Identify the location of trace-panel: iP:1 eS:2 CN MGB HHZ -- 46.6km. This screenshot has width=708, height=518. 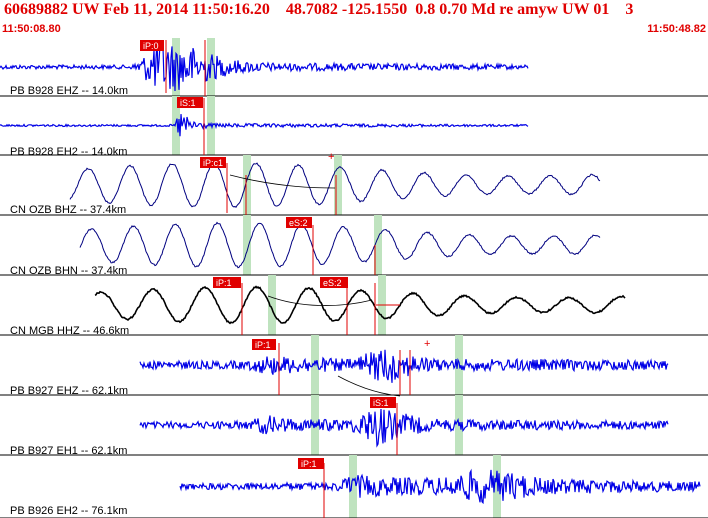
(354, 306).